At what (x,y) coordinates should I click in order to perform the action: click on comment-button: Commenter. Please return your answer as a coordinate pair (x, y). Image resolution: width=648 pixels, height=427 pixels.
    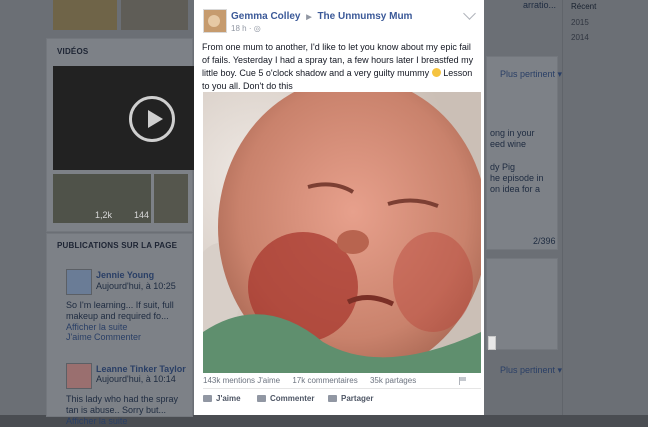
    Looking at the image, I should click on (285, 398).